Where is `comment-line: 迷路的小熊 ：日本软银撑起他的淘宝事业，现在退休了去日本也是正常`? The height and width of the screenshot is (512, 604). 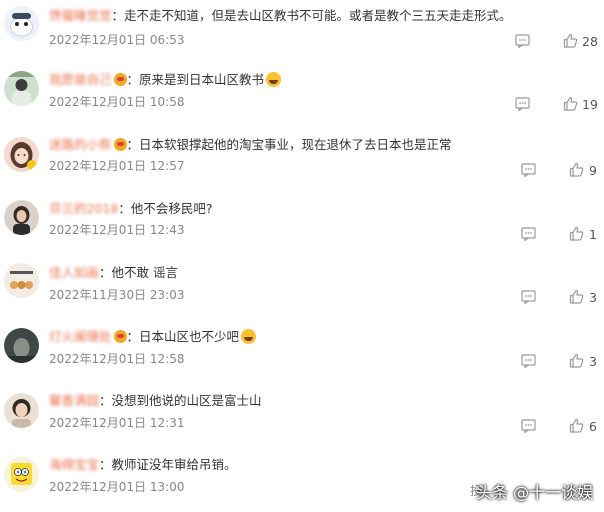
comment-line: 迷路的小熊 ：日本软银撑起他的淘宝事业，现在退休了去日本也是正常 is located at coordinates (250, 145).